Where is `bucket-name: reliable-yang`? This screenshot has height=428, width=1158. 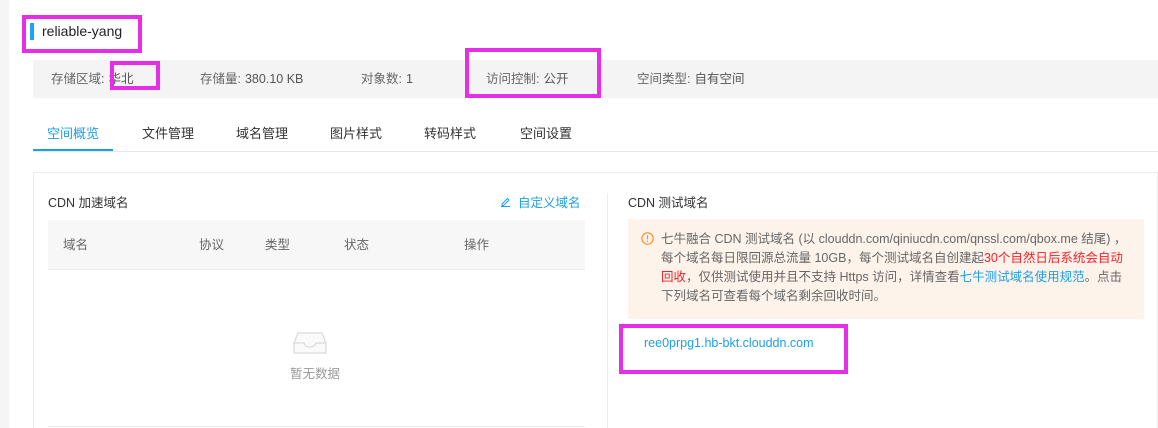 bucket-name: reliable-yang is located at coordinates (82, 31).